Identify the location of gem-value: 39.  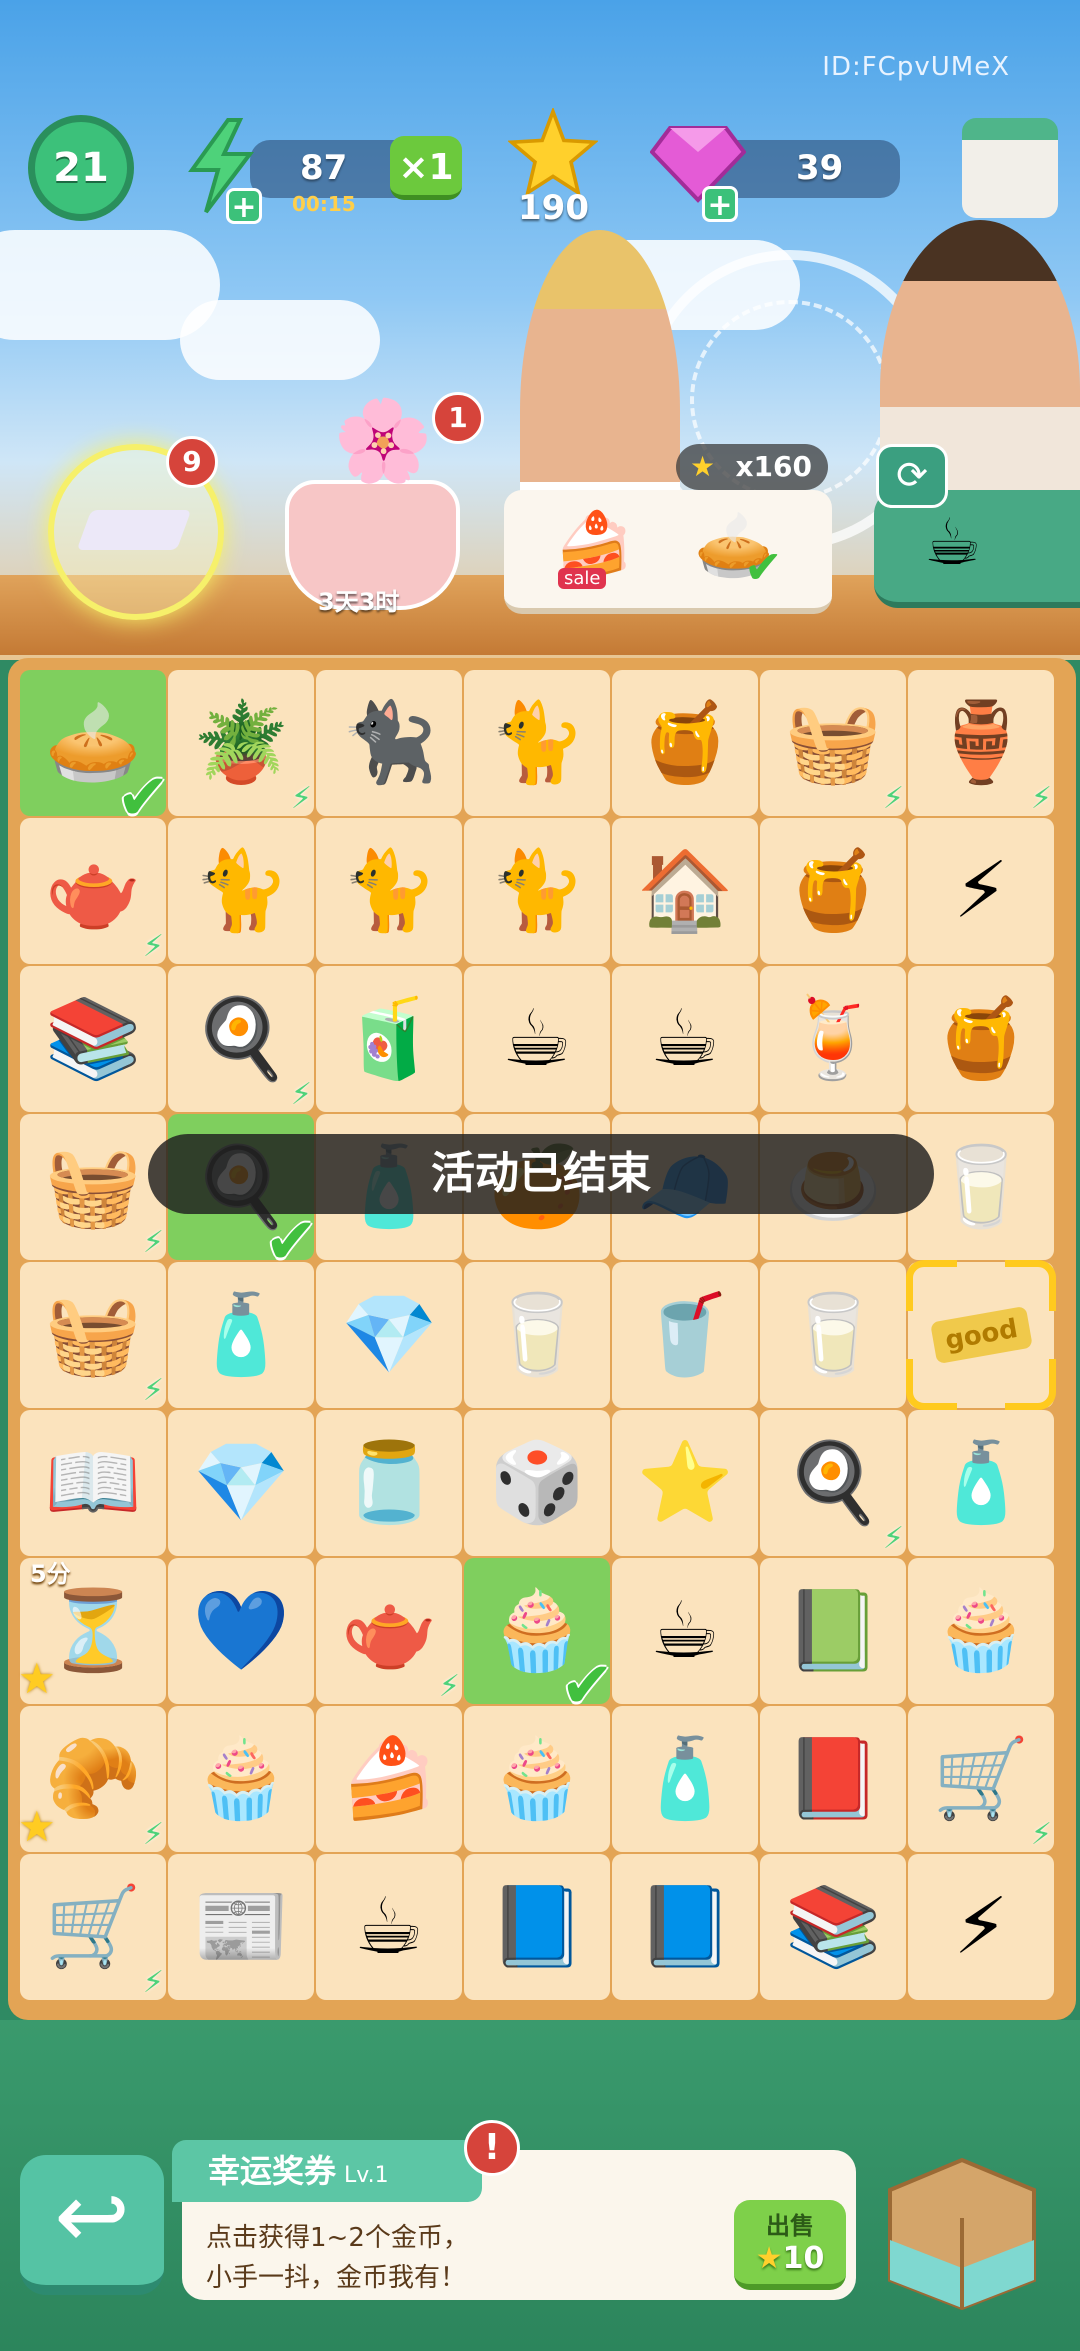
(820, 168).